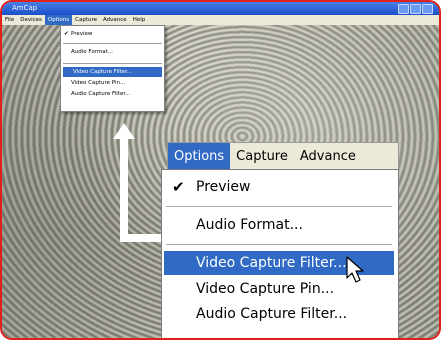  Describe the element at coordinates (328, 156) in the screenshot. I see `zoom-menu-advance: Advance` at that location.